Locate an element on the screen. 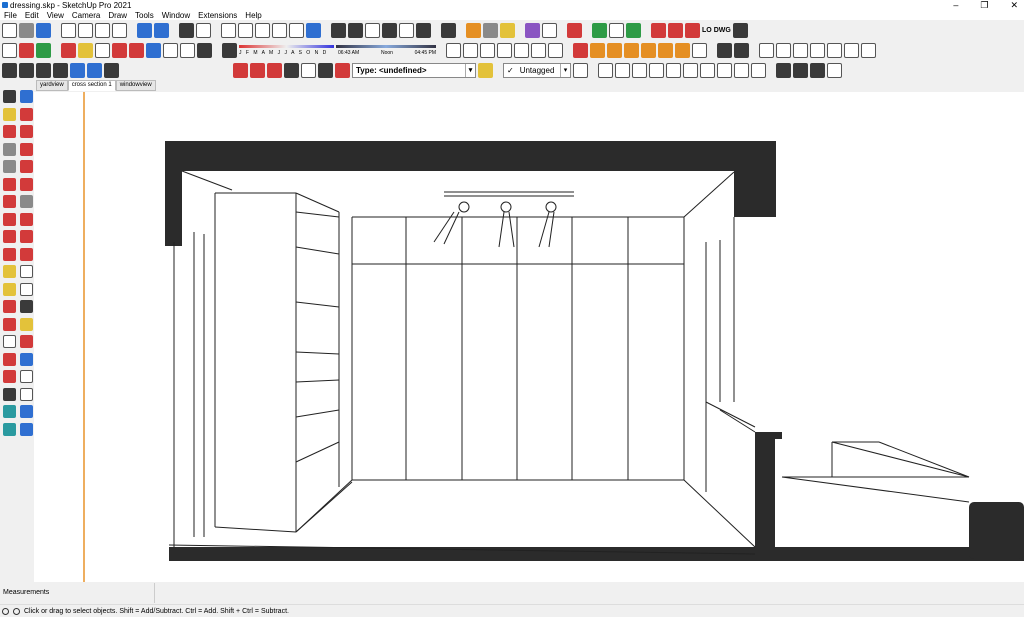 The image size is (1024, 617). eraser-icon is located at coordinates (26, 114).